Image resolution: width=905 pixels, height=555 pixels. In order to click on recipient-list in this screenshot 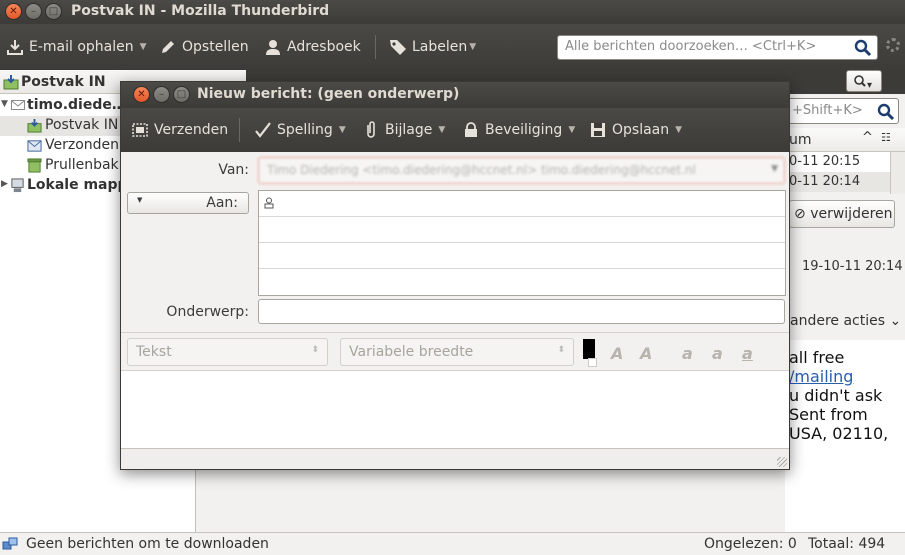, I will do `click(522, 243)`.